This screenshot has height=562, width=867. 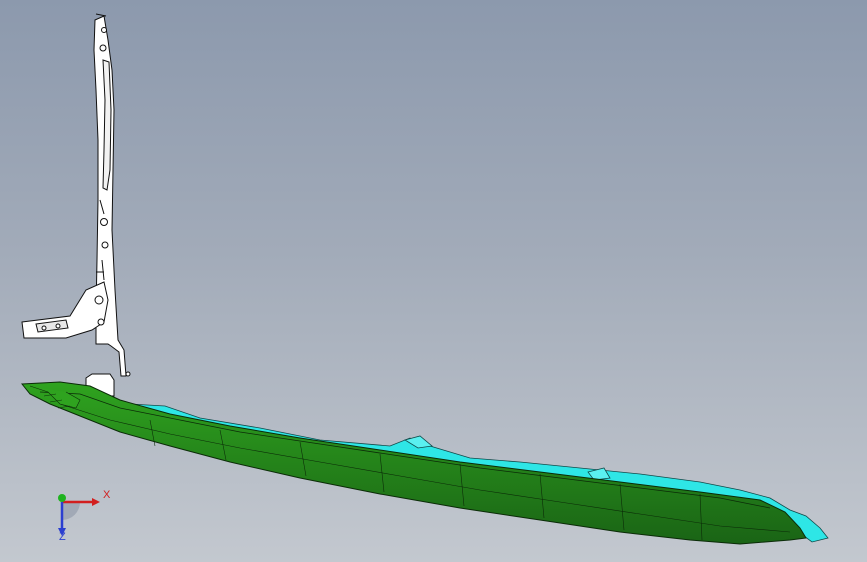 What do you see at coordinates (62, 537) in the screenshot?
I see `z-axis-label: Z` at bounding box center [62, 537].